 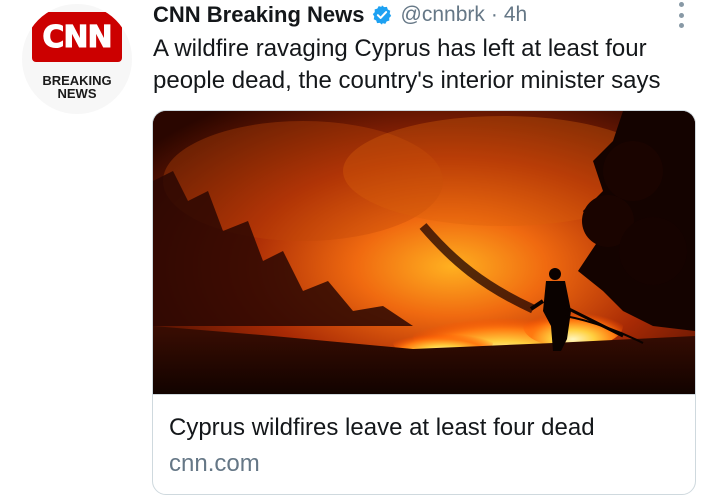 I want to click on tweet-header: CNN Breaking News @cnnbrk · 4h, so click(x=340, y=15).